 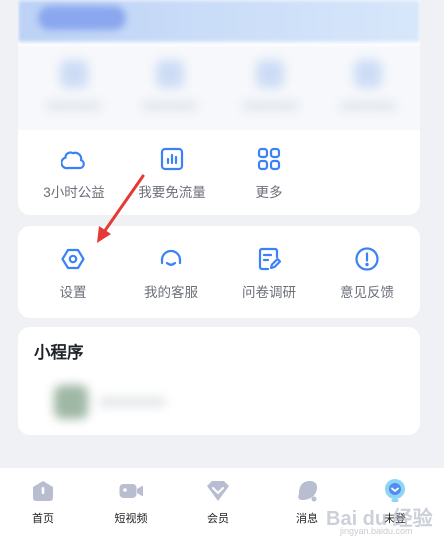 I want to click on tab-label: 短视频, so click(x=131, y=519).